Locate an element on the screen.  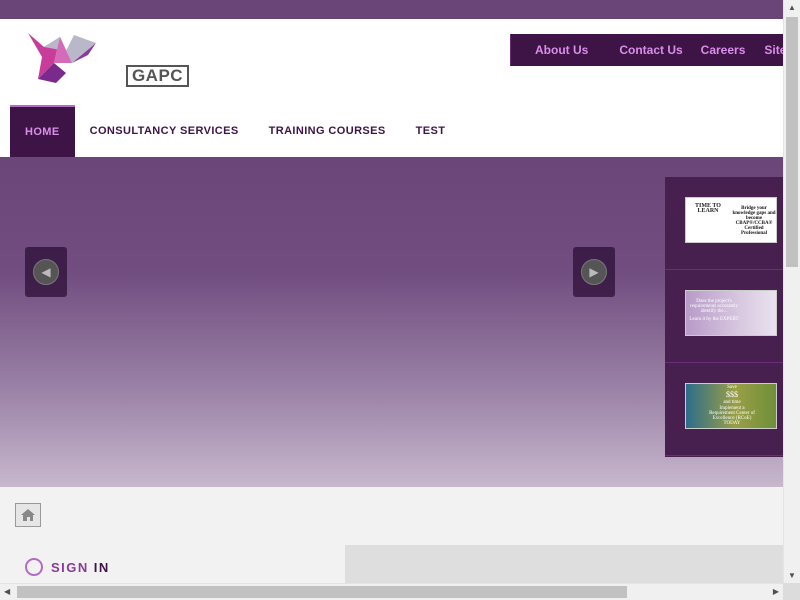
nav-item-home: HOME is located at coordinates (42, 131).